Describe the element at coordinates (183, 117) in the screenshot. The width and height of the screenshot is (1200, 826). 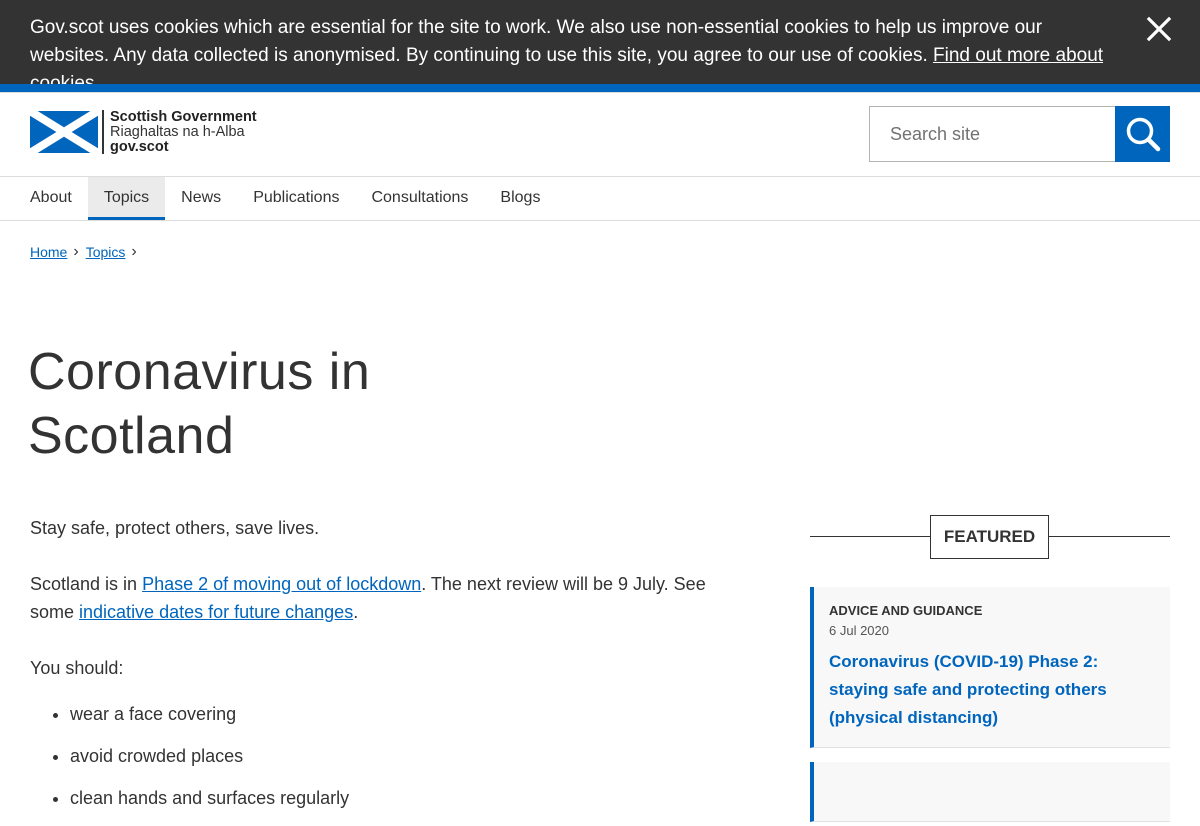
I see `logo-line-1: Scottish Government` at that location.